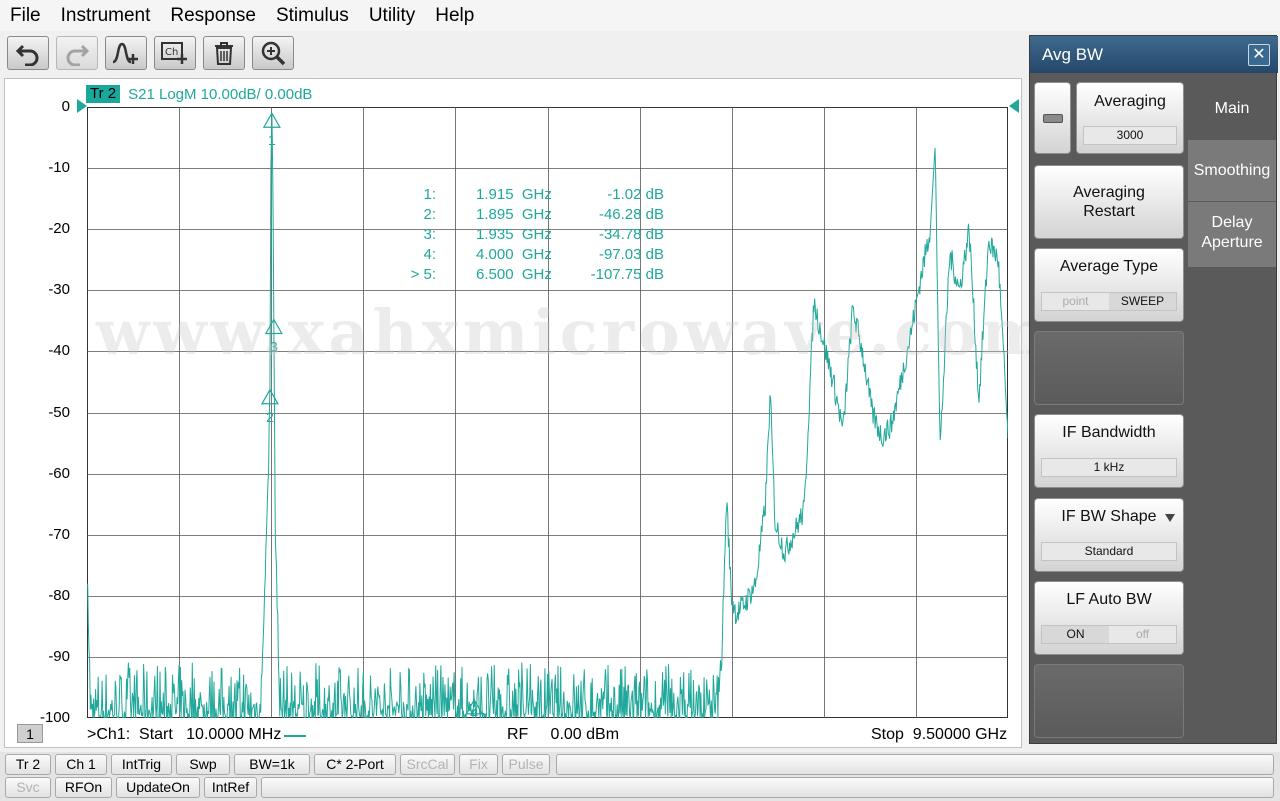 The width and height of the screenshot is (1280, 801). I want to click on svg-text: Ch, so click(171, 52).